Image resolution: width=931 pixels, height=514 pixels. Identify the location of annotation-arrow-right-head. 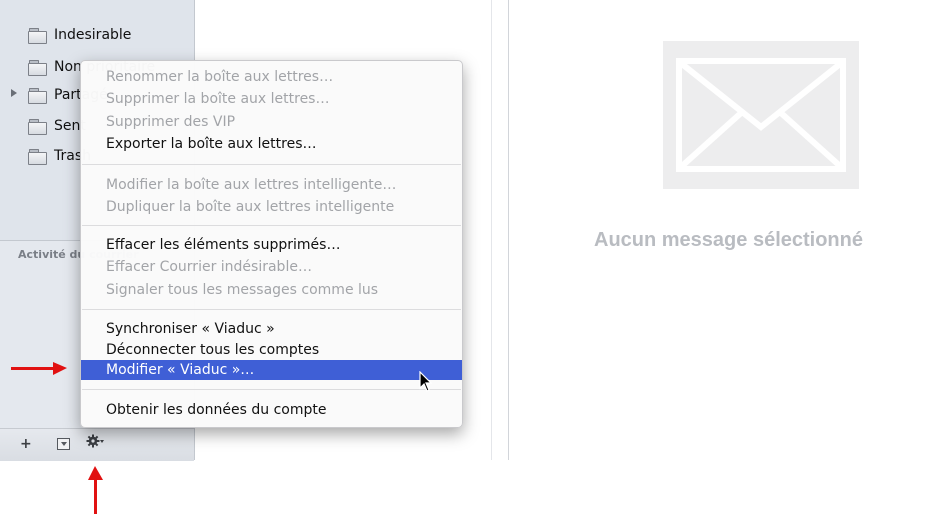
(60, 368).